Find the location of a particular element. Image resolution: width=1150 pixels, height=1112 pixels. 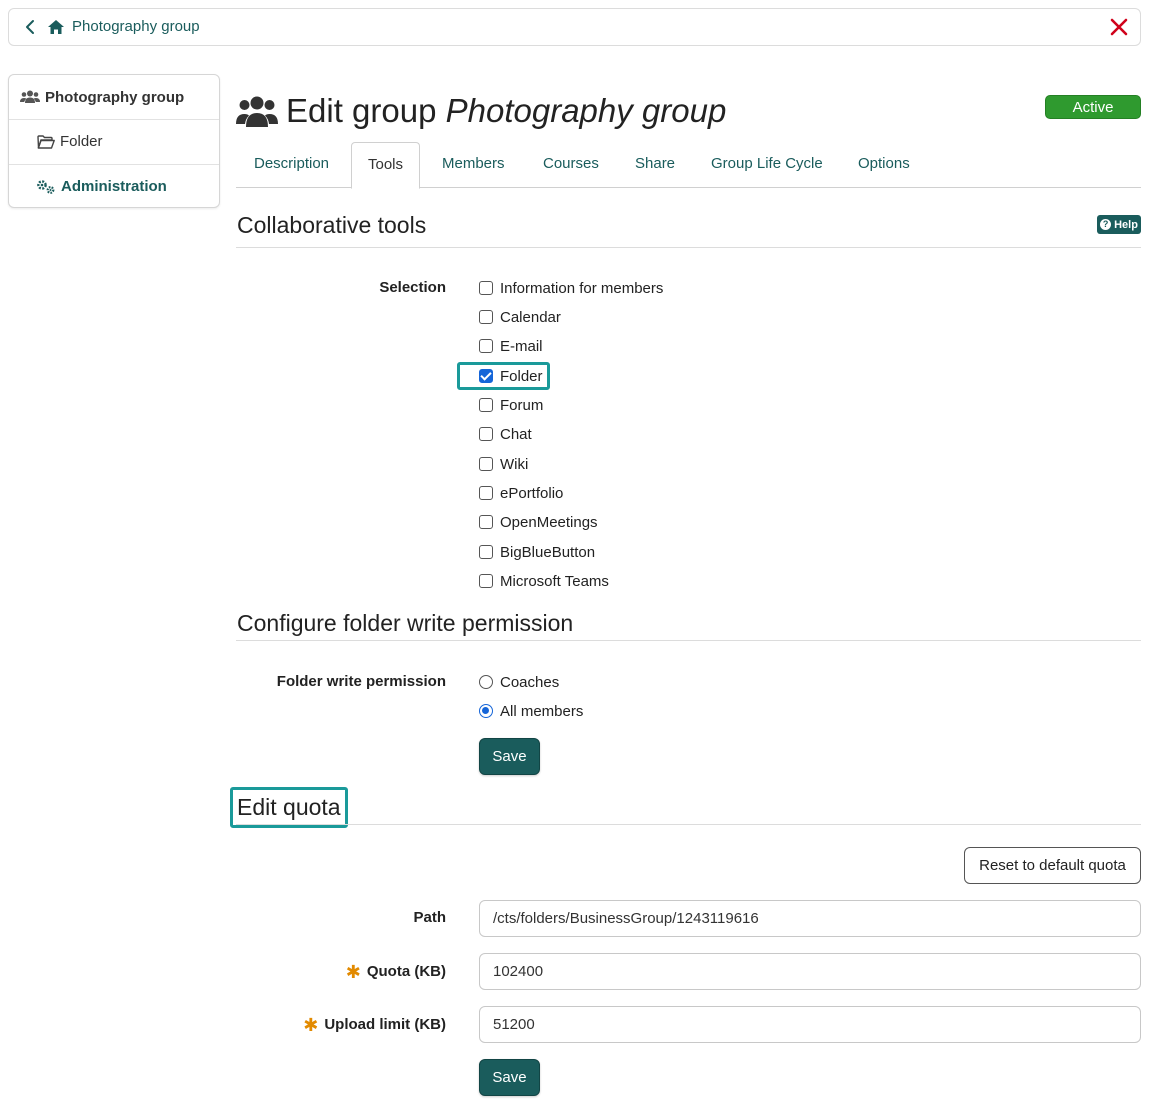

tool-chat: Chat is located at coordinates (505, 434).